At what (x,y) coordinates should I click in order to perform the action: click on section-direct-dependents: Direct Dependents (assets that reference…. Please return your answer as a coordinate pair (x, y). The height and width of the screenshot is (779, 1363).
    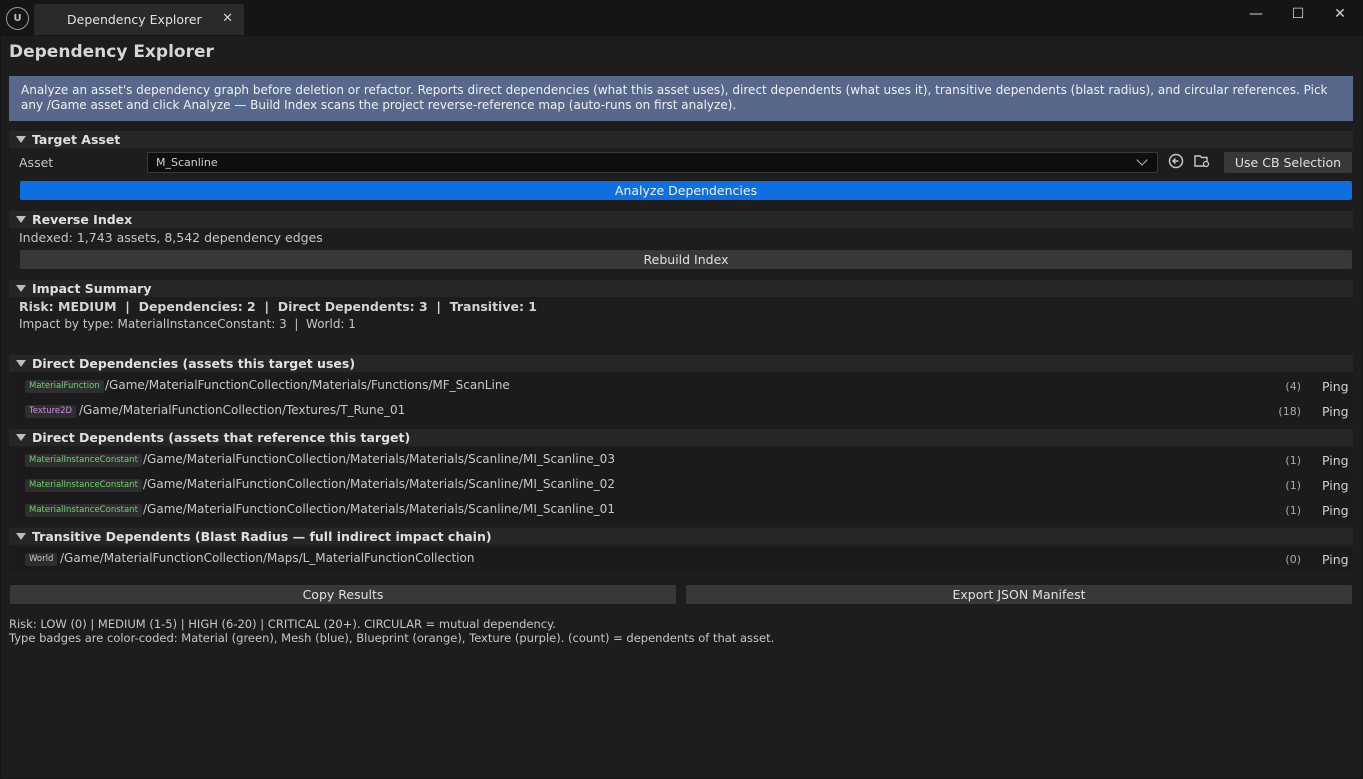
    Looking at the image, I should click on (681, 437).